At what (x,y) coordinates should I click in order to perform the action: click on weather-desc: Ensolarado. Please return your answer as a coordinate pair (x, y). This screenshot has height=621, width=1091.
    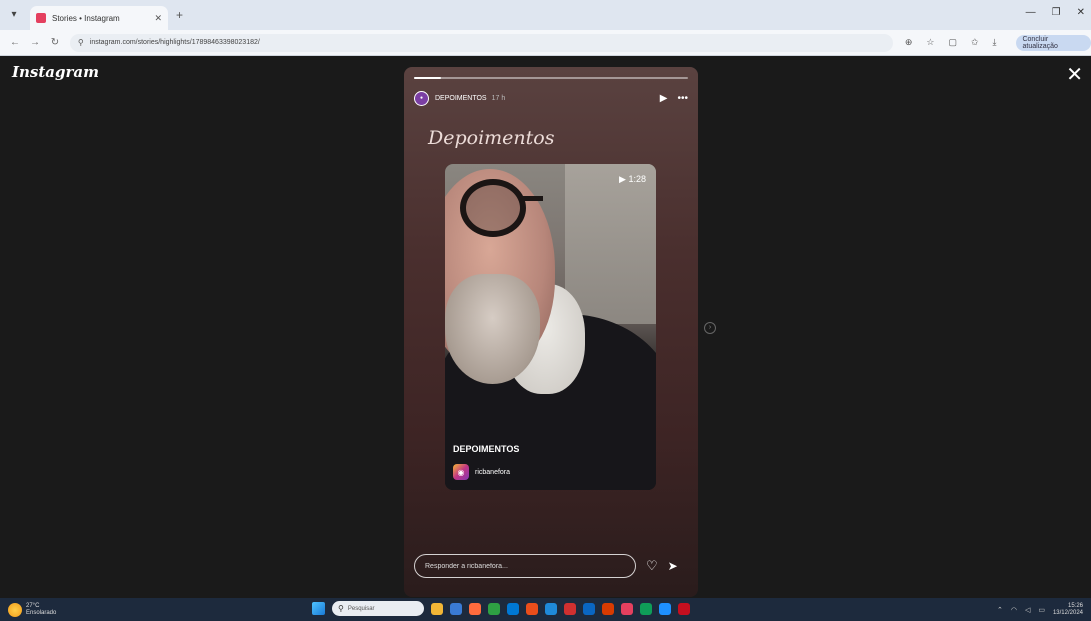
    Looking at the image, I should click on (41, 612).